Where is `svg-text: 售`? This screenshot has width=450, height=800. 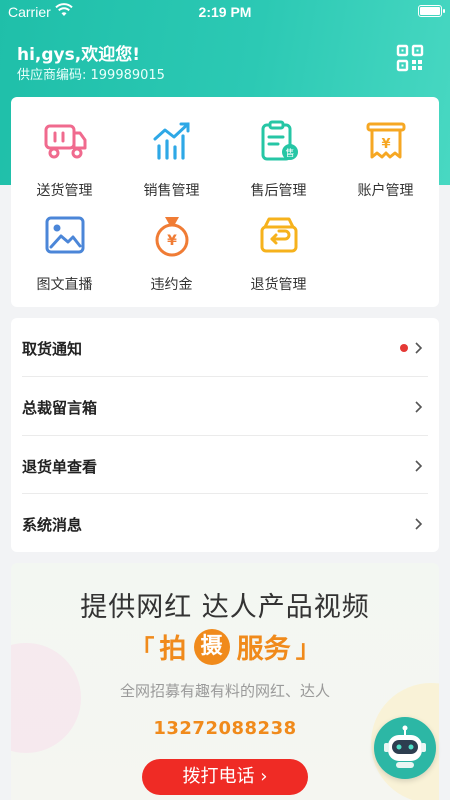
svg-text: 售 is located at coordinates (289, 153).